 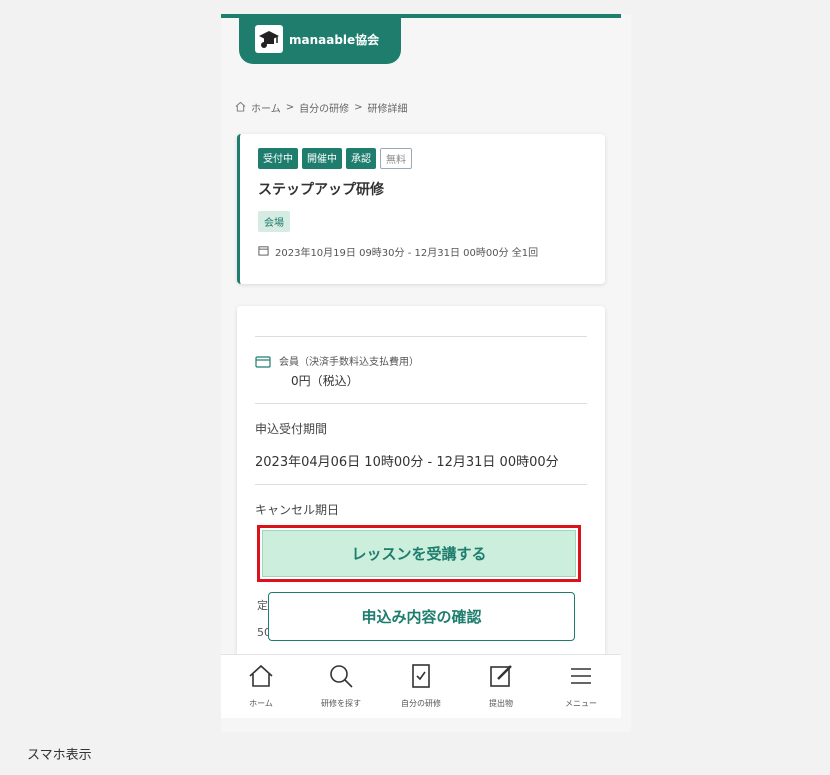 I want to click on tab-my-courses: 自分の研修, so click(x=421, y=686).